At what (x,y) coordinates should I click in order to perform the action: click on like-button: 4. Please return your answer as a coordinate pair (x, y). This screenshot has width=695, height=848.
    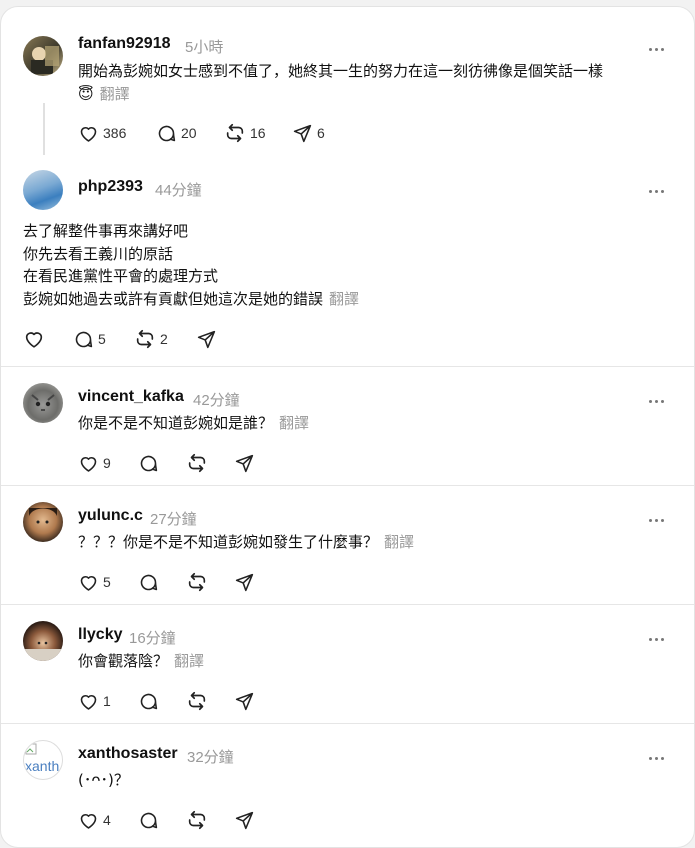
    Looking at the image, I should click on (94, 820).